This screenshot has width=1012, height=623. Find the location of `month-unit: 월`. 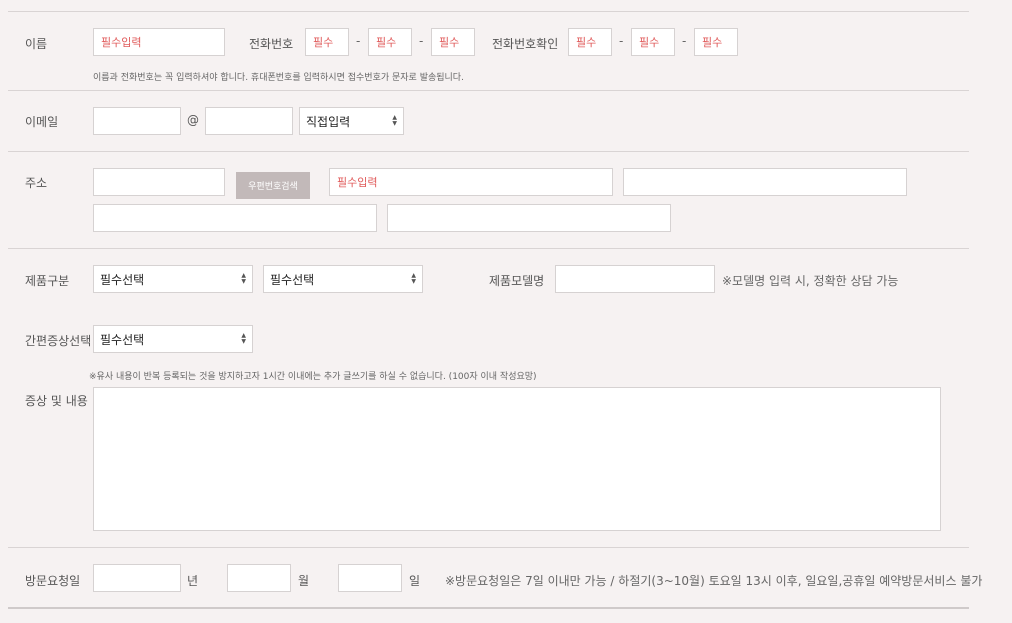

month-unit: 월 is located at coordinates (304, 581).